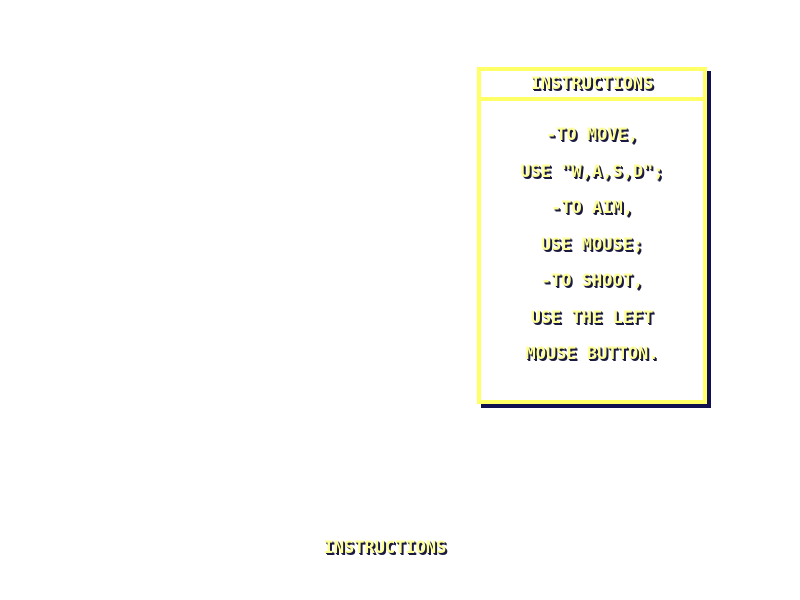 This screenshot has width=800, height=600. I want to click on instruction-line-aim: -TO AIM,, so click(592, 208).